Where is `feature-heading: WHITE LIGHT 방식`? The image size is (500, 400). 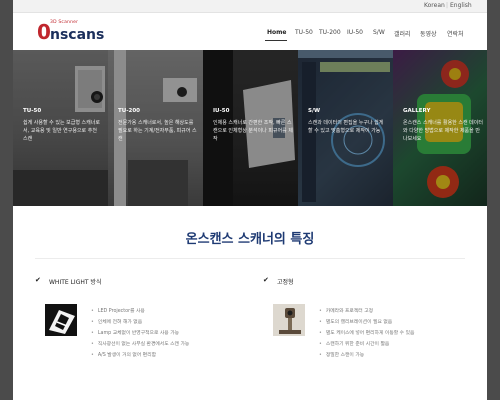 feature-heading: WHITE LIGHT 방식 is located at coordinates (75, 282).